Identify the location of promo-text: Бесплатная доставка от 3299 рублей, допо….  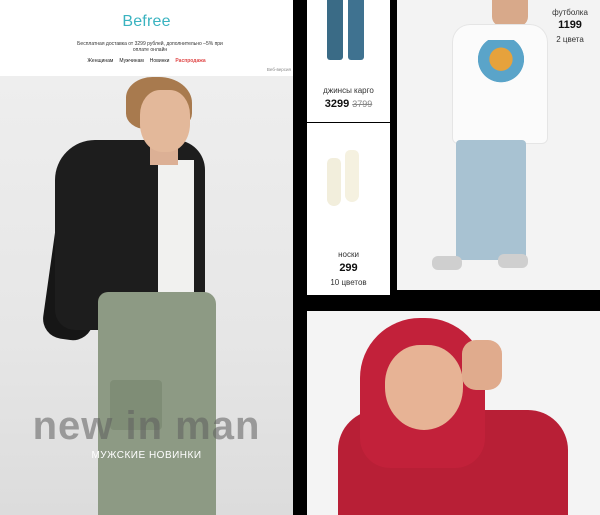
(150, 47).